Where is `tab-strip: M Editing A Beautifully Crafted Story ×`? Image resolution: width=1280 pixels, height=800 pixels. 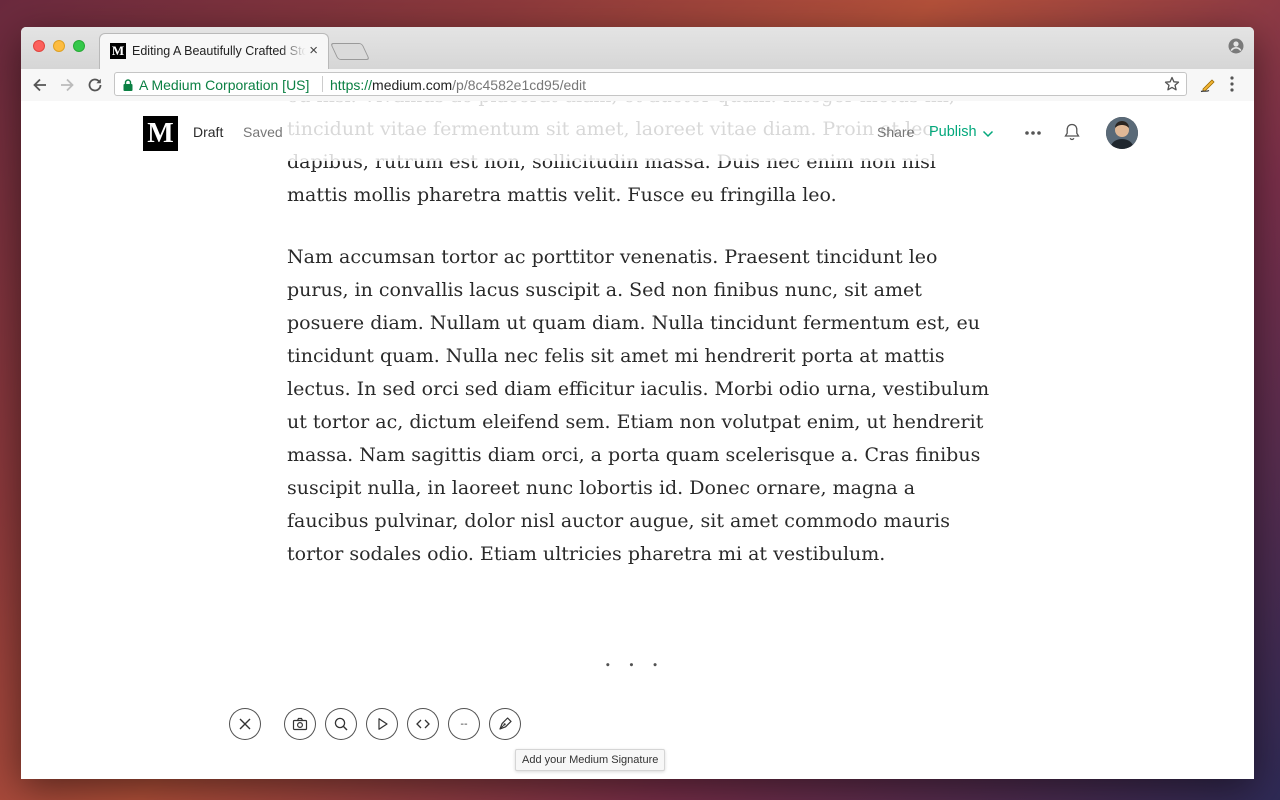
tab-strip: M Editing A Beautifully Crafted Story × is located at coordinates (637, 48).